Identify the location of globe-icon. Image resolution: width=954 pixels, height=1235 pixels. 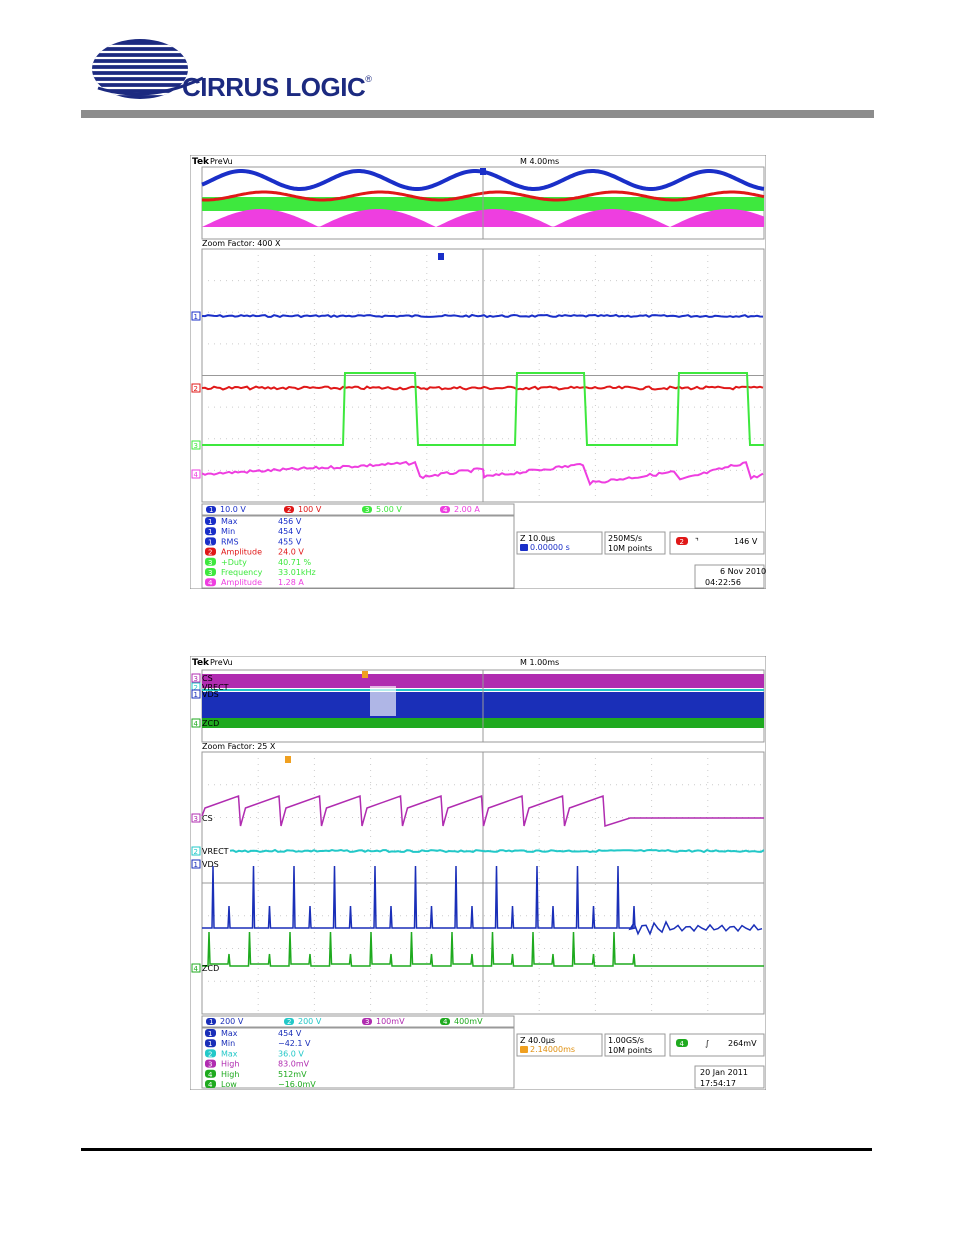
(140, 69).